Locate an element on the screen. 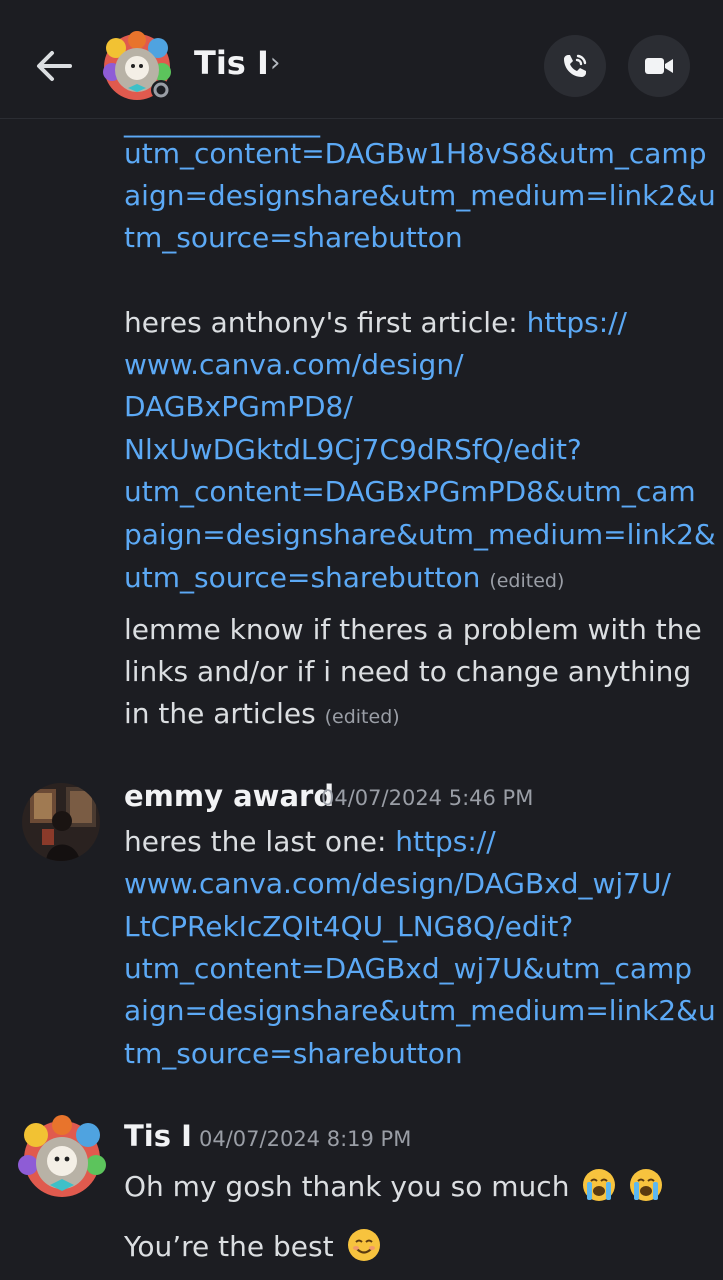 The width and height of the screenshot is (723, 1280). message-text-line: lemme know if theres a problem with the is located at coordinates (413, 629).